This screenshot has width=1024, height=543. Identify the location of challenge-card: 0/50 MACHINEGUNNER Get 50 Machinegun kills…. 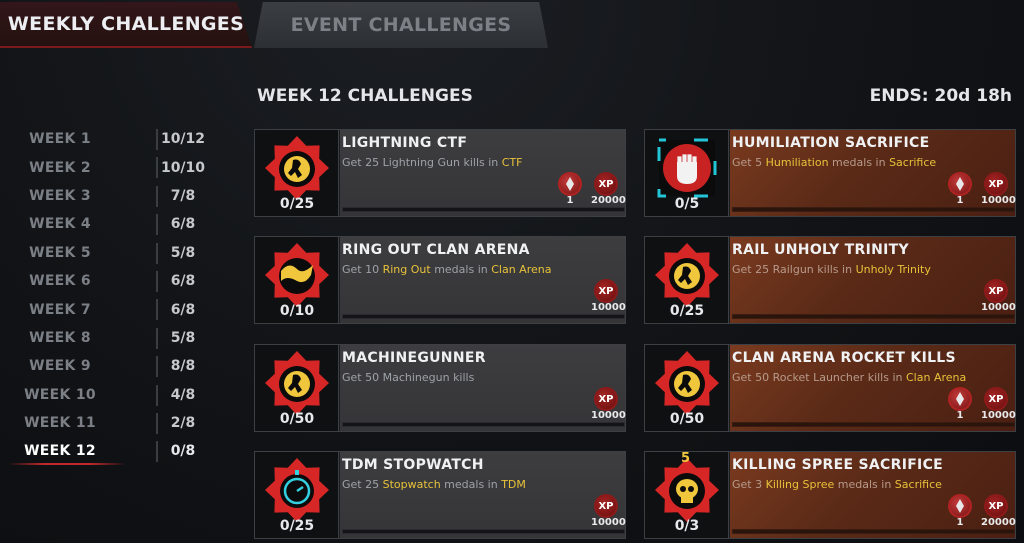
(440, 388).